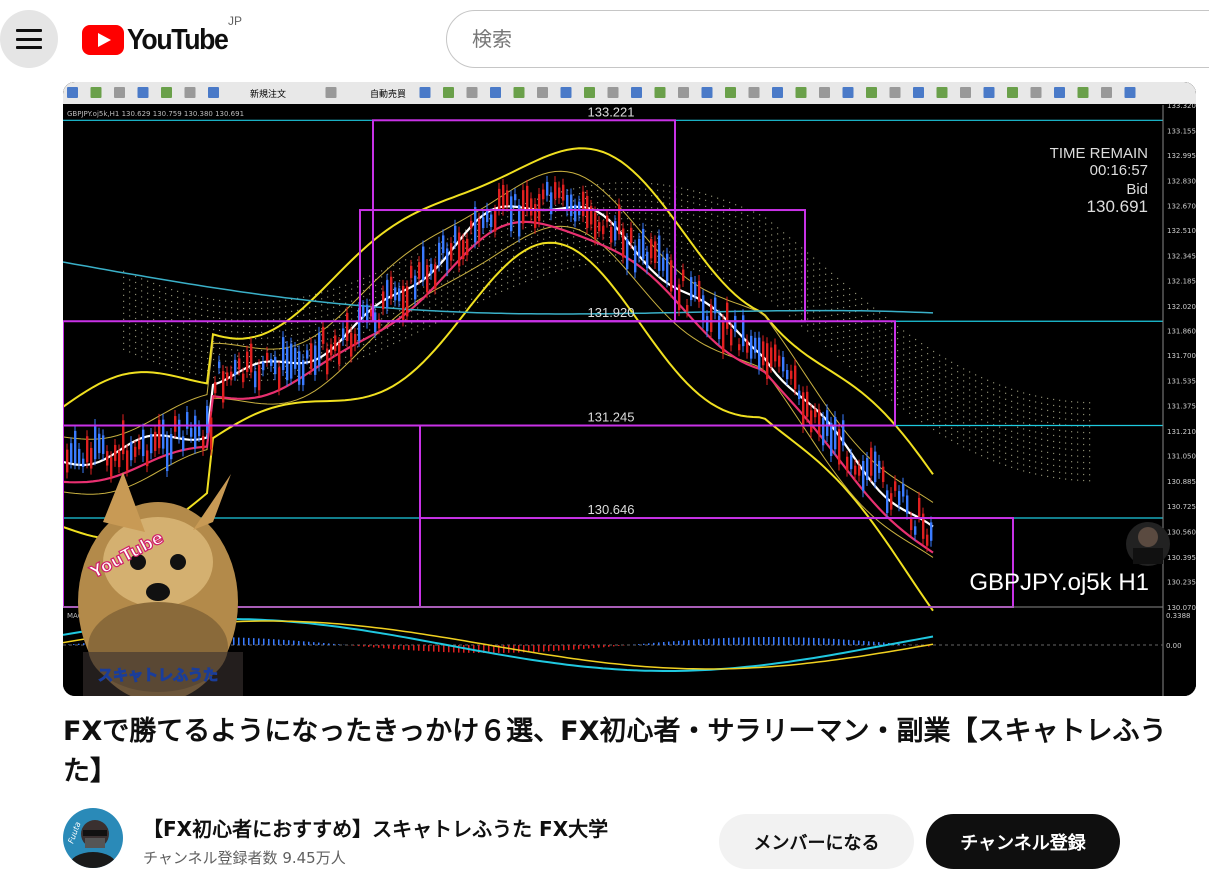 The width and height of the screenshot is (1209, 874). Describe the element at coordinates (772, 39) in the screenshot. I see `search-input` at that location.